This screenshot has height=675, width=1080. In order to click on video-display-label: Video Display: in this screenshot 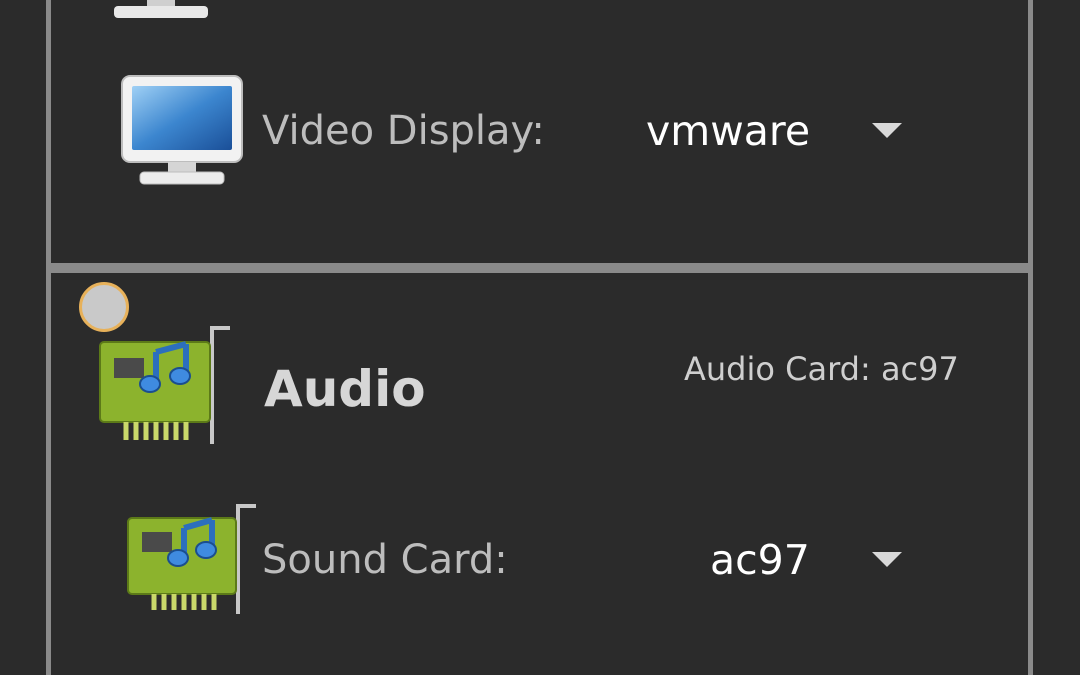, I will do `click(403, 131)`.